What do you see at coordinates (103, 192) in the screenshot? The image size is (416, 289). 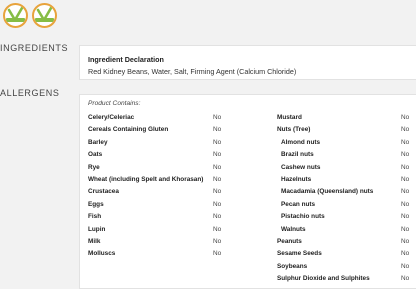 I see `allergen-name: Crustacea` at bounding box center [103, 192].